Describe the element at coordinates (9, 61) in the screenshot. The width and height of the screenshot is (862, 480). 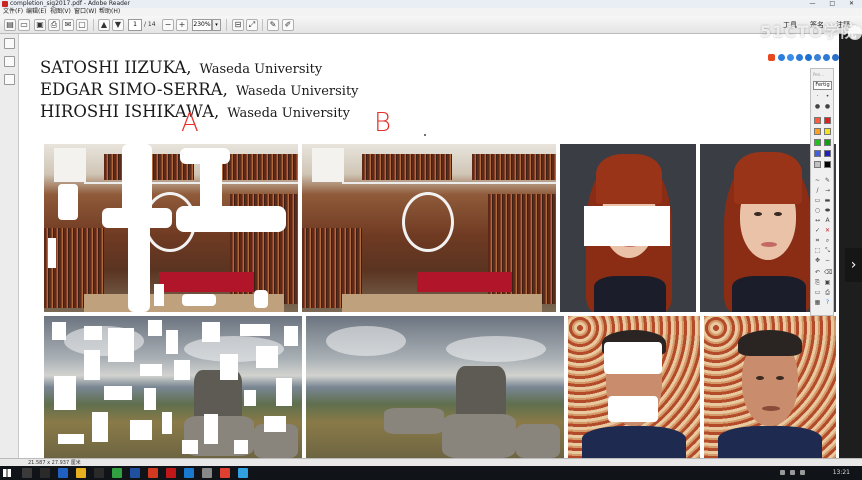
I see `bookmarks-icon` at that location.